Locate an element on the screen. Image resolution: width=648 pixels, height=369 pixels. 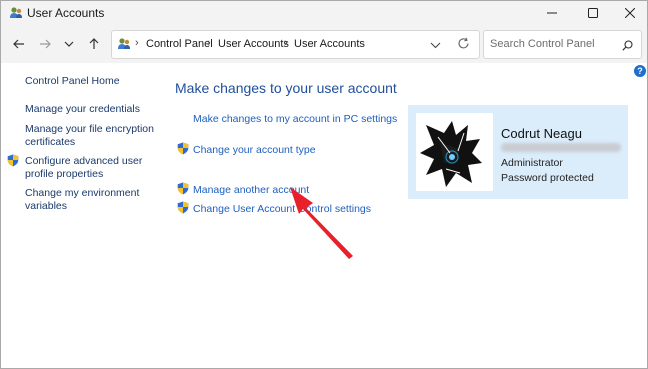
search-icon is located at coordinates (627, 47).